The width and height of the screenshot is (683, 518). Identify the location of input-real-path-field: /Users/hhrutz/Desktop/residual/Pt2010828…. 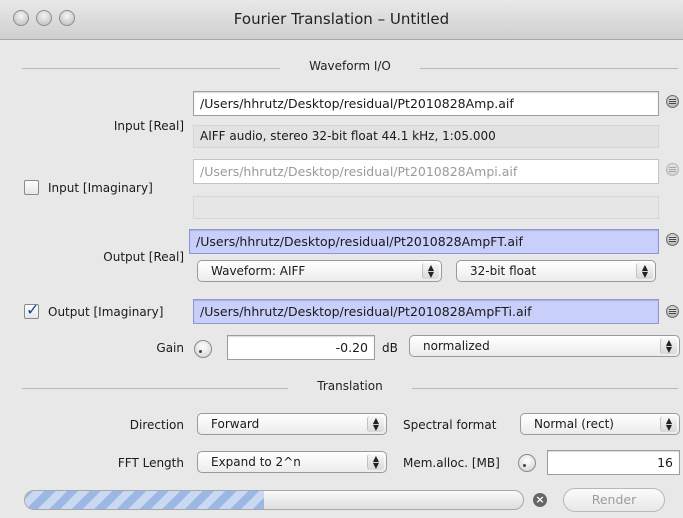
(426, 103).